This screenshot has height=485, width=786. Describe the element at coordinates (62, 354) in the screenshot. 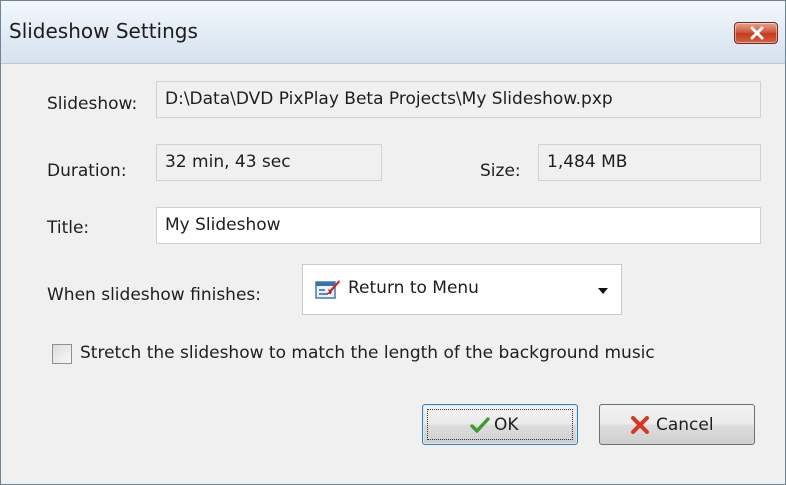

I see `stretch-checkbox` at that location.